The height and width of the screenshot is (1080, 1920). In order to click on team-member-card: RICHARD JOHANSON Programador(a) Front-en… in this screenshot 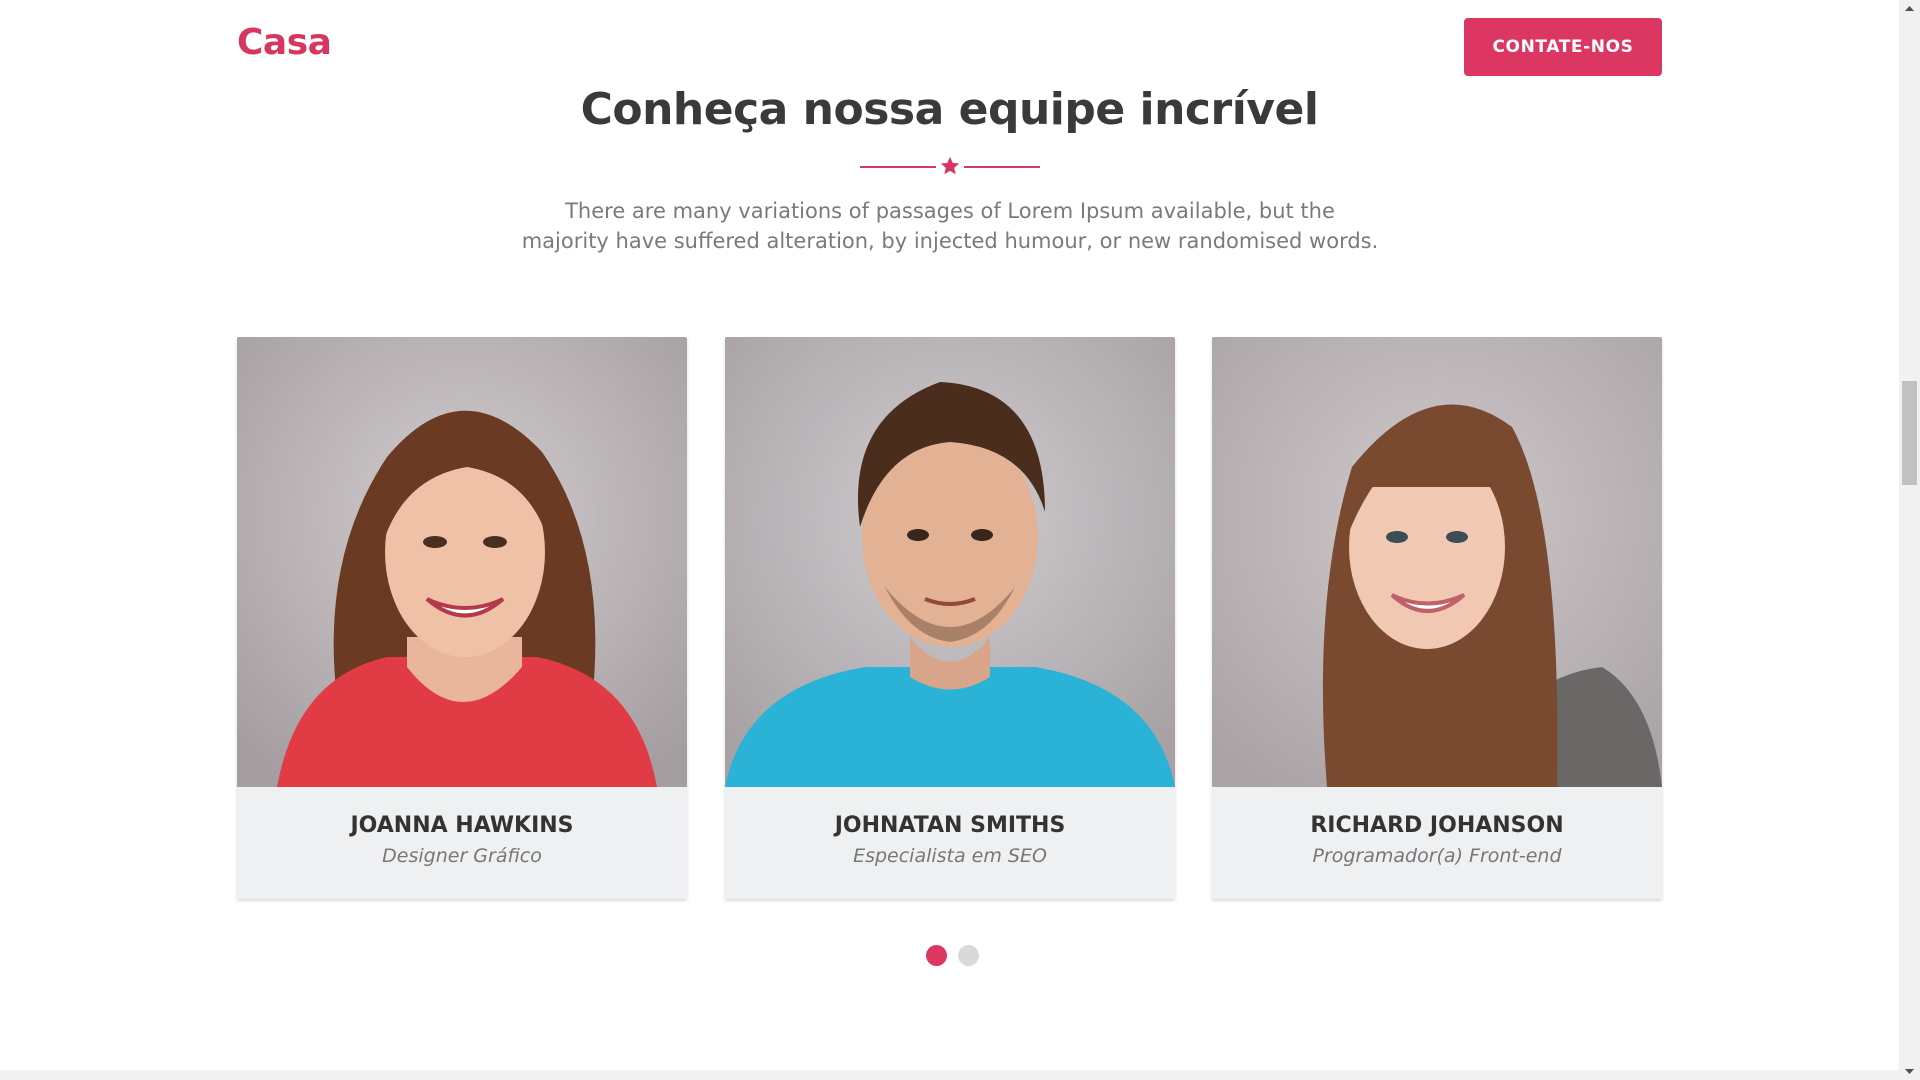, I will do `click(1437, 618)`.